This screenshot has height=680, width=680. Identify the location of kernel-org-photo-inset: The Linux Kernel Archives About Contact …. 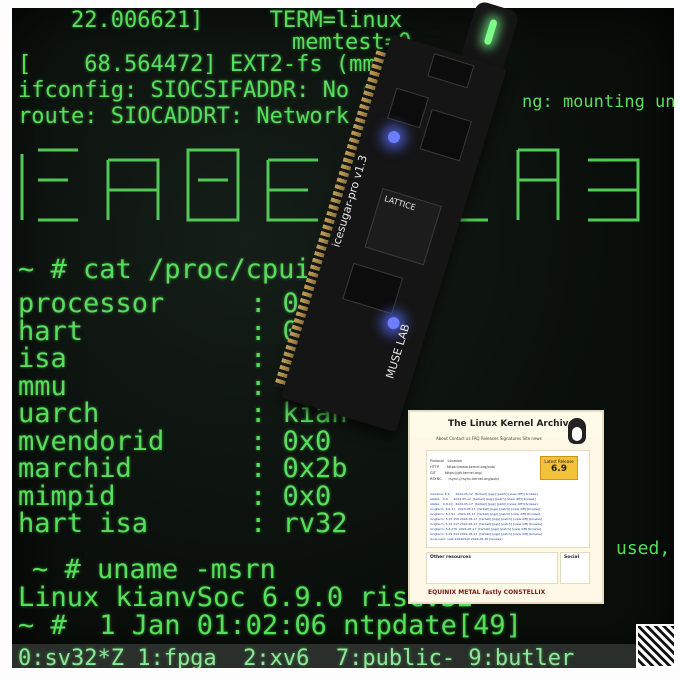
(506, 507).